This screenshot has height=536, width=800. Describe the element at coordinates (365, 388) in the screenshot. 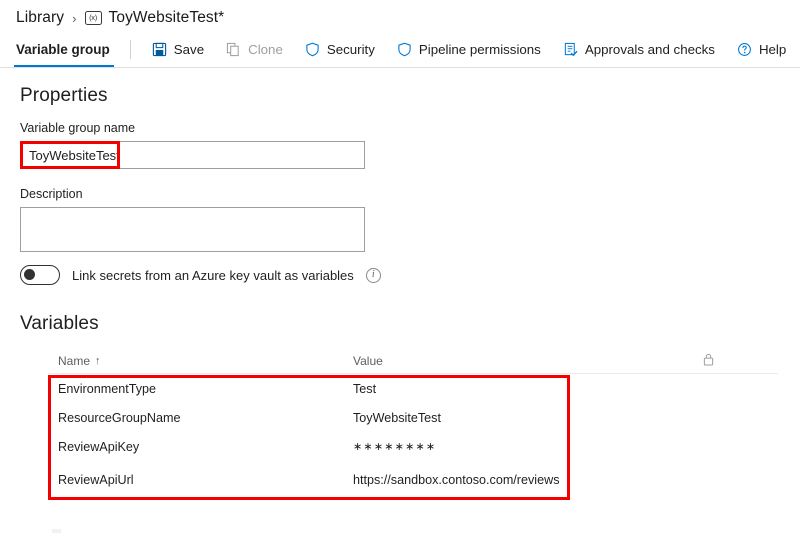

I see `variable-value-cell: Test` at that location.